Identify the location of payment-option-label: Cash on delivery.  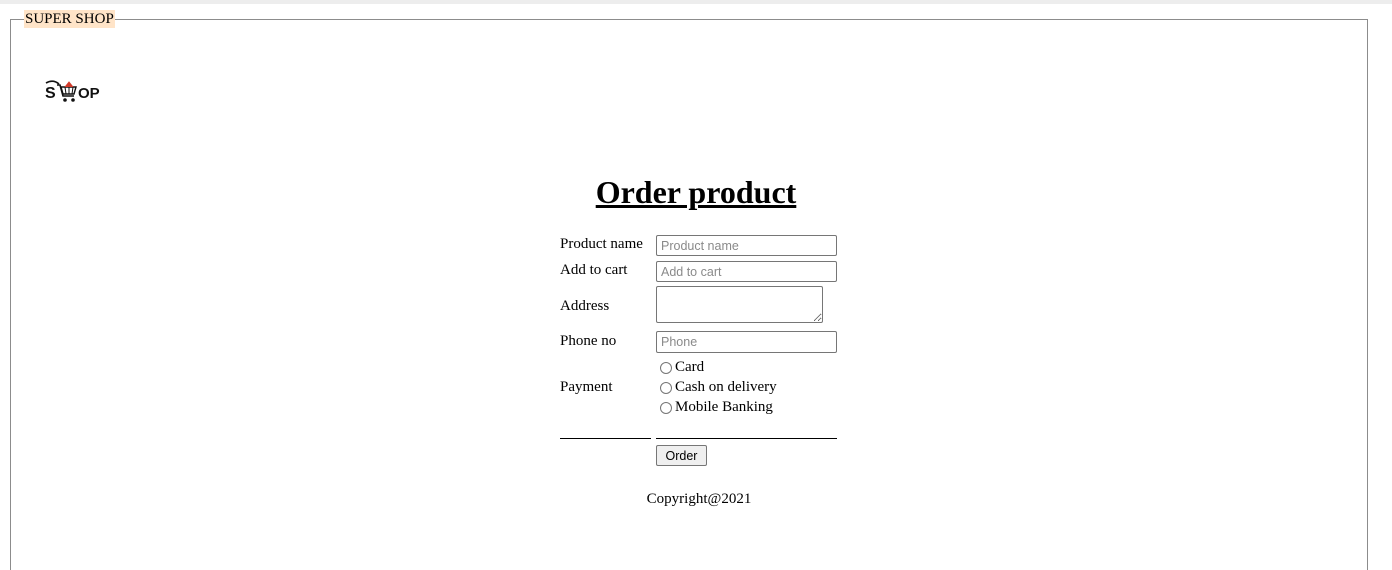
(726, 387).